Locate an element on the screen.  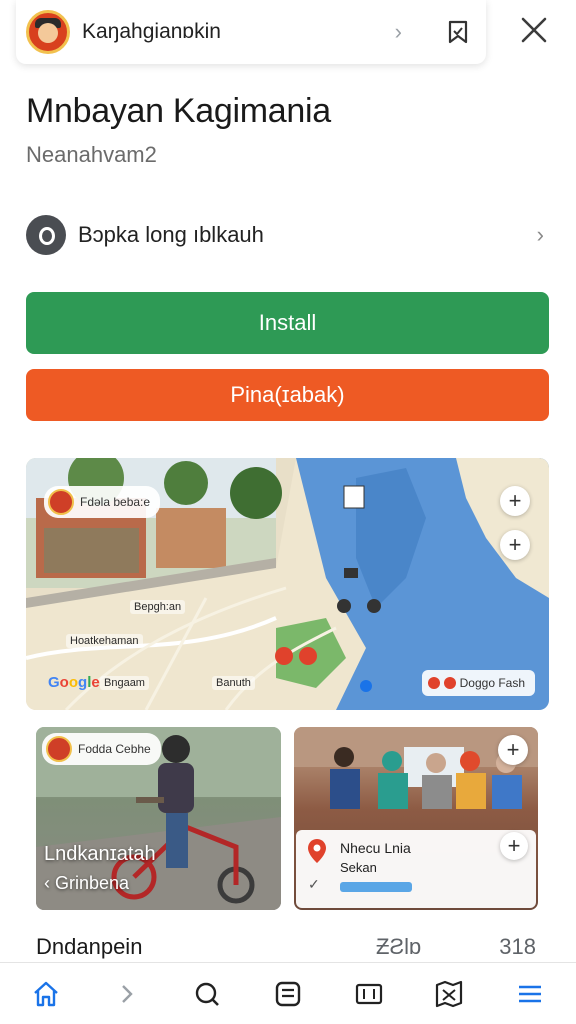
app-header-bar: Kaŋahgianɒkin › is located at coordinates (251, 32).